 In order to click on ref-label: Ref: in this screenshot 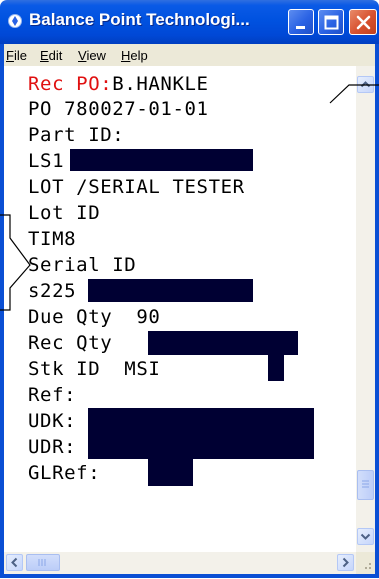, I will do `click(52, 395)`.